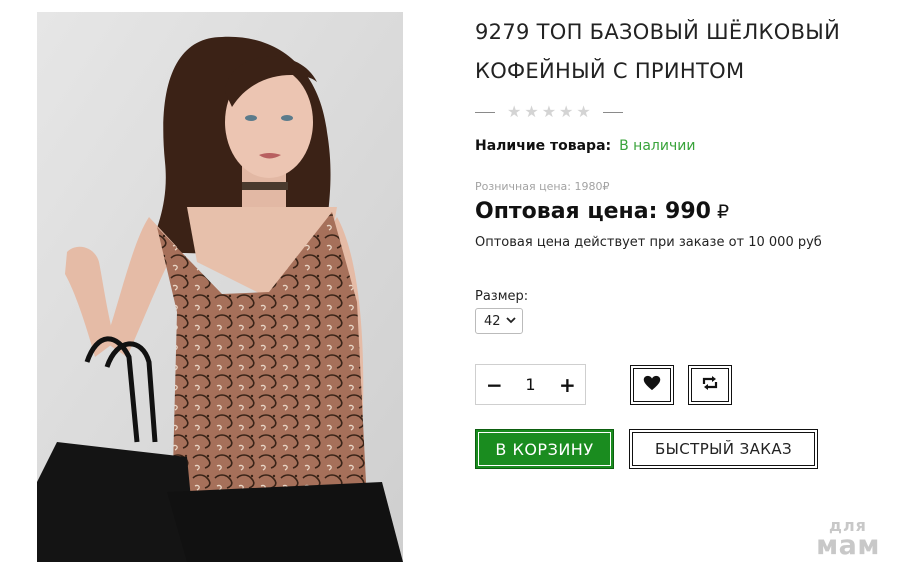  I want to click on rating-stars: ★ ★ ★ ★ ★, so click(549, 112).